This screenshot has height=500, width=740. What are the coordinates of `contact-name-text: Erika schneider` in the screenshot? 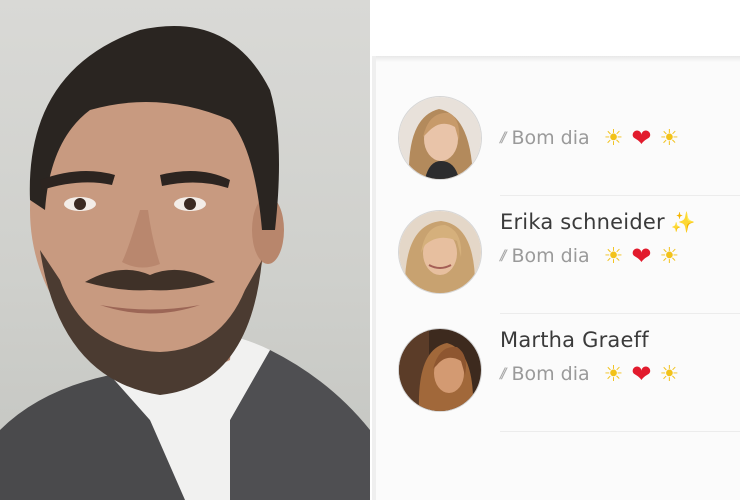 It's located at (582, 222).